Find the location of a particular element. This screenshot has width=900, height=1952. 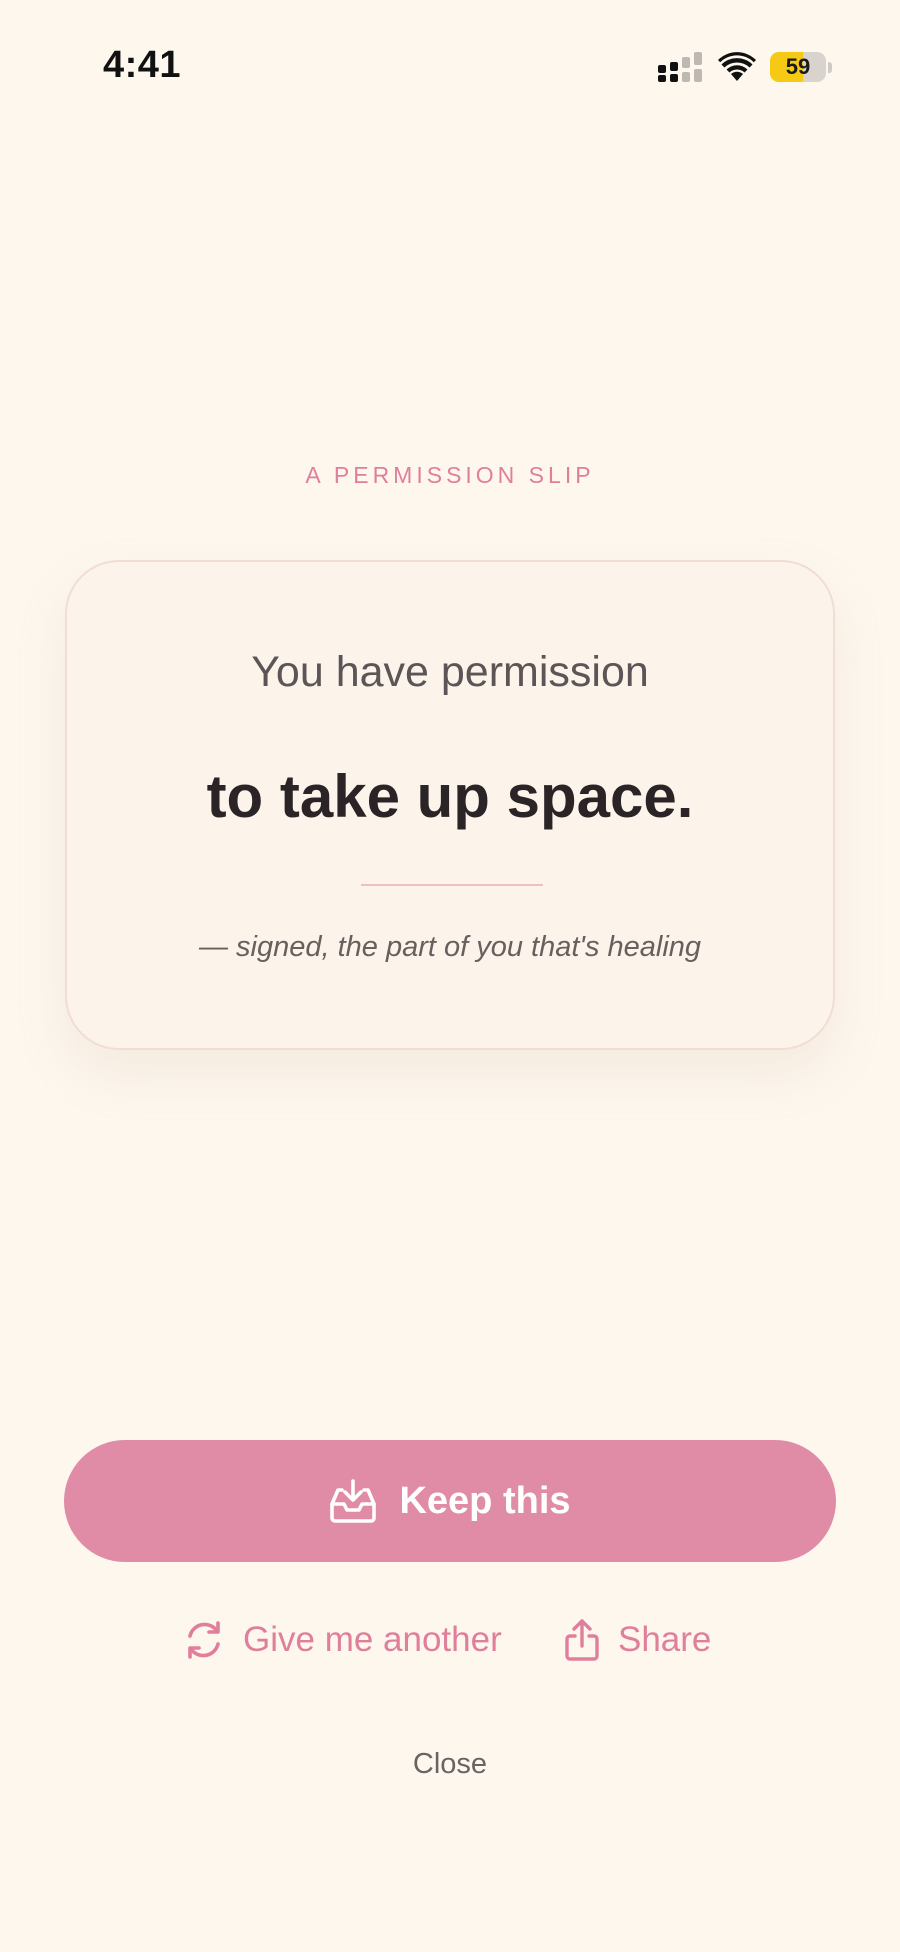

signal-icon is located at coordinates (680, 67).